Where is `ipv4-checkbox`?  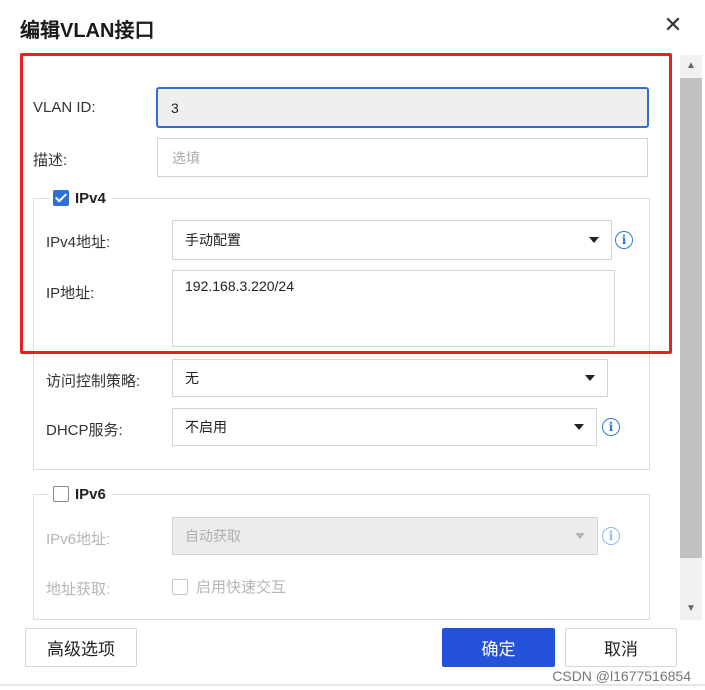
ipv4-checkbox is located at coordinates (61, 198).